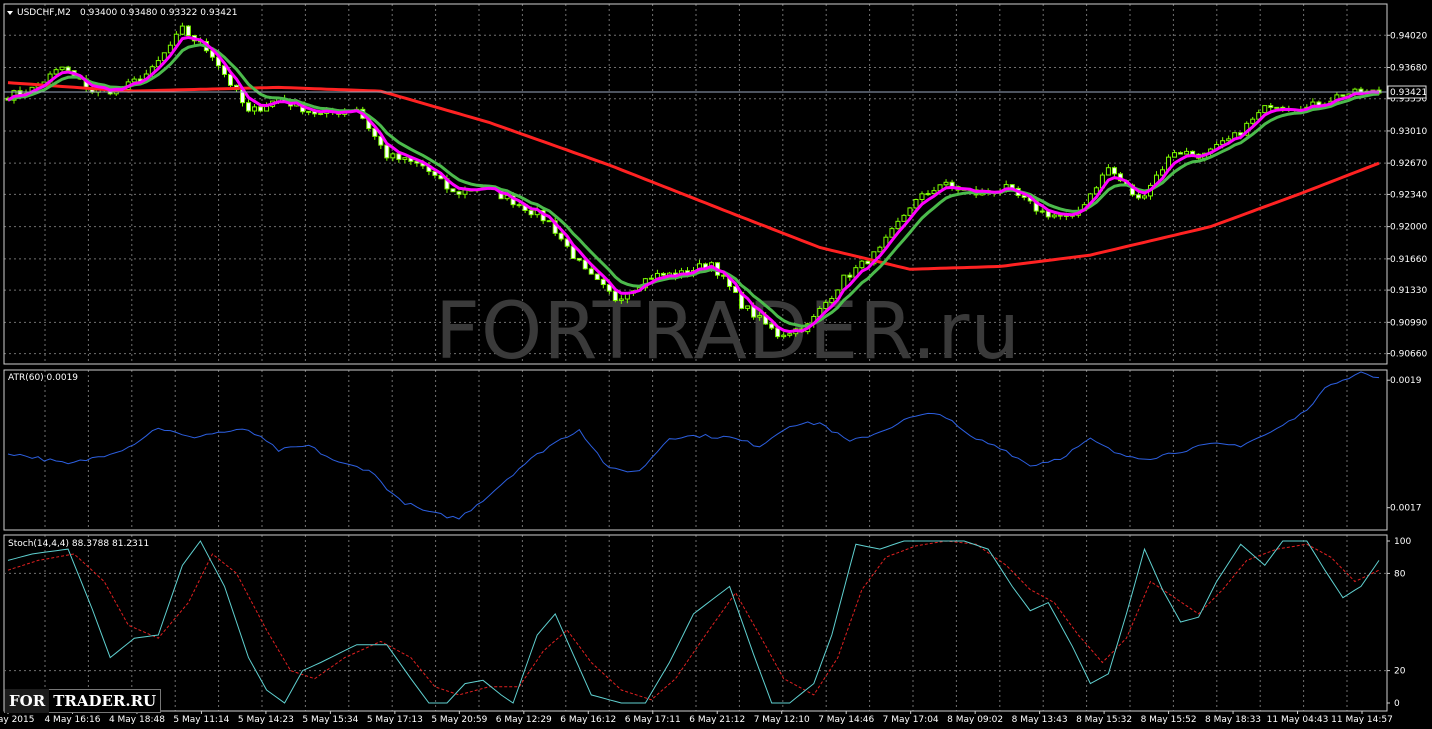 Image resolution: width=1432 pixels, height=729 pixels. I want to click on time-axis-label: 8 May 13:43, so click(1040, 720).